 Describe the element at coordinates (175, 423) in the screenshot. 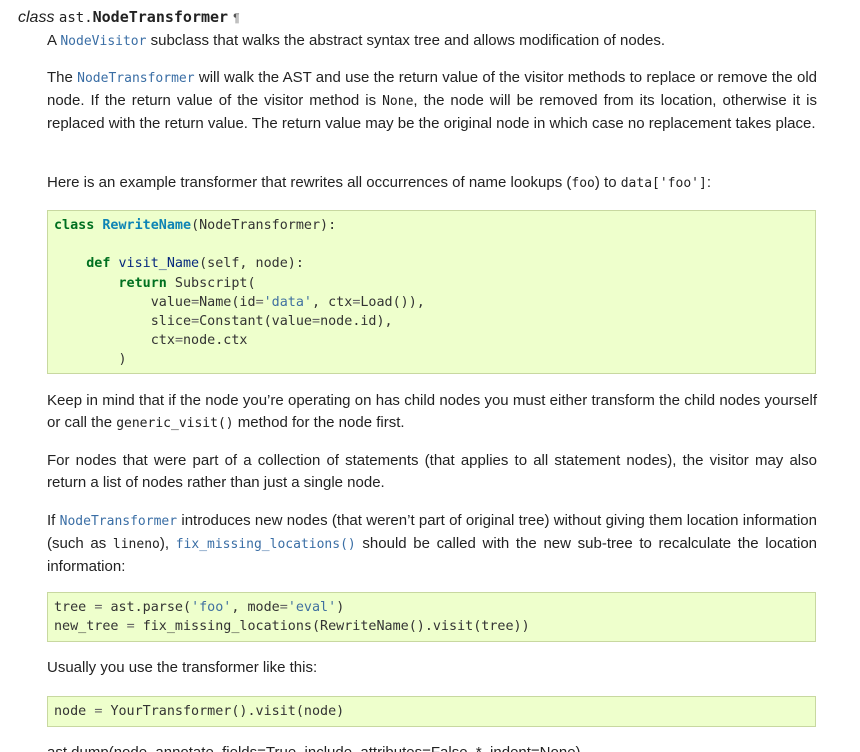

I see `generic-visit-literal: generic_visit()` at that location.